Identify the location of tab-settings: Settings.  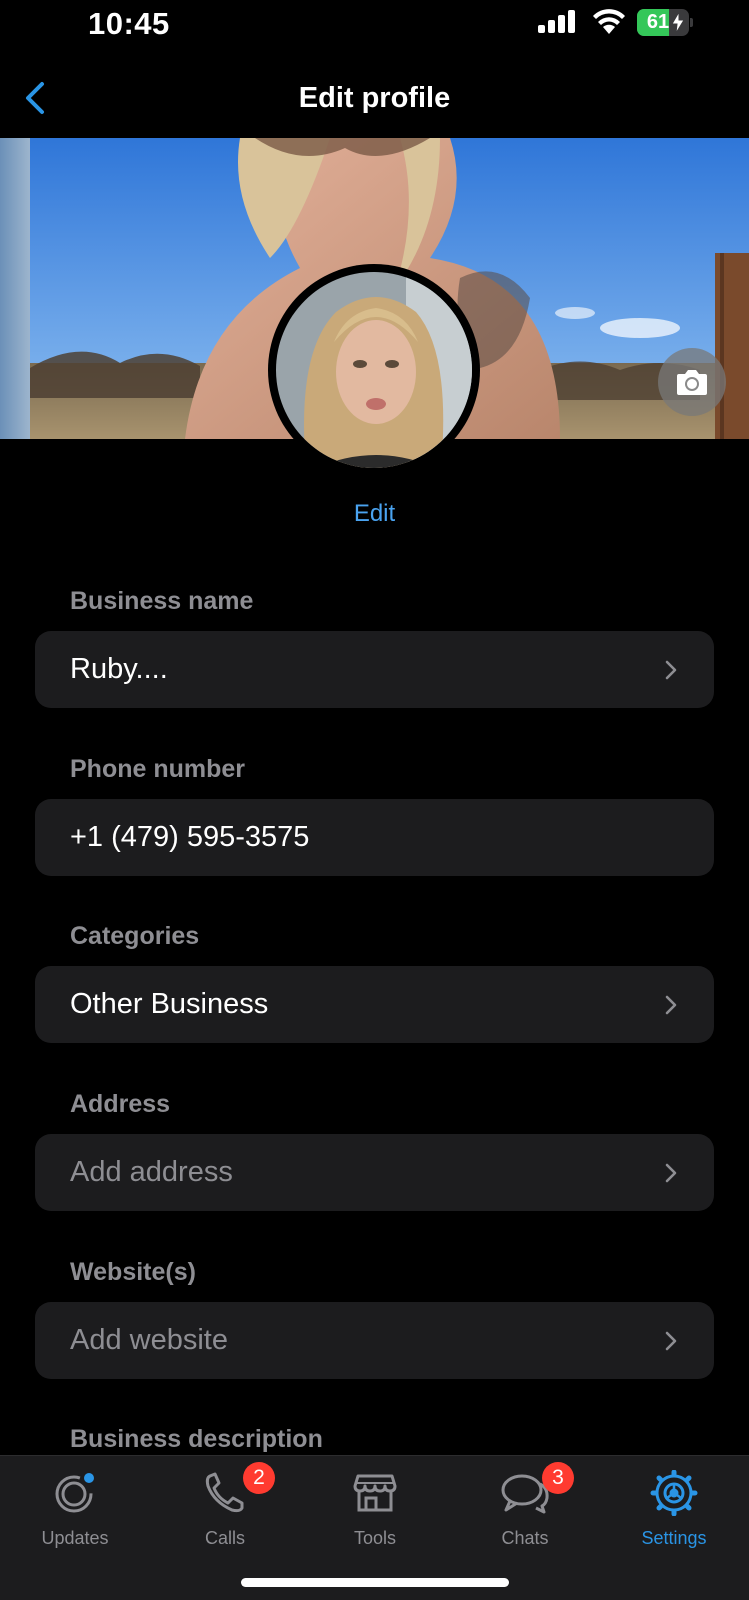
(674, 1506).